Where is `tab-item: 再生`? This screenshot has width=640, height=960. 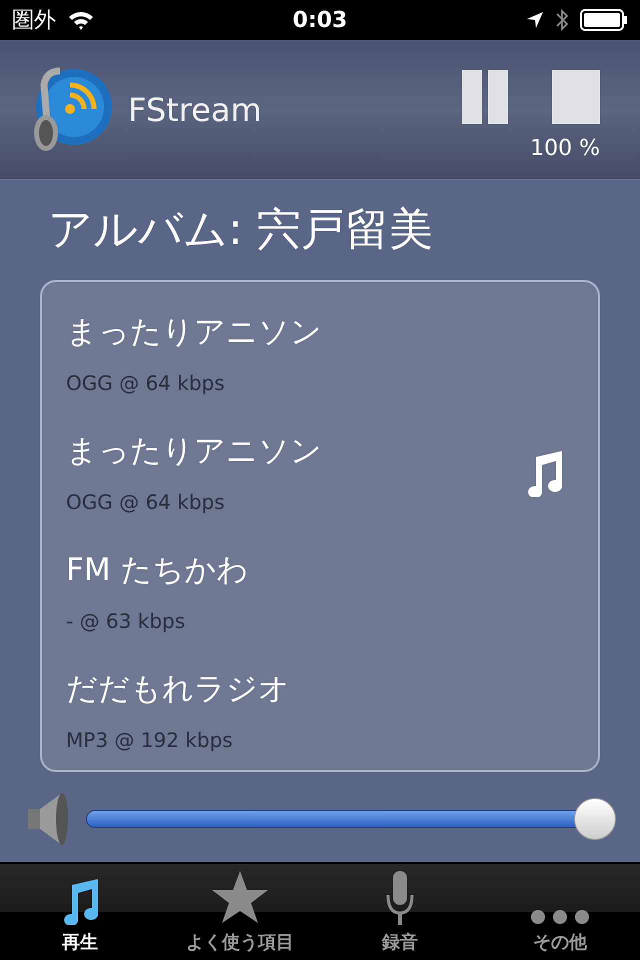 tab-item: 再生 is located at coordinates (80, 912).